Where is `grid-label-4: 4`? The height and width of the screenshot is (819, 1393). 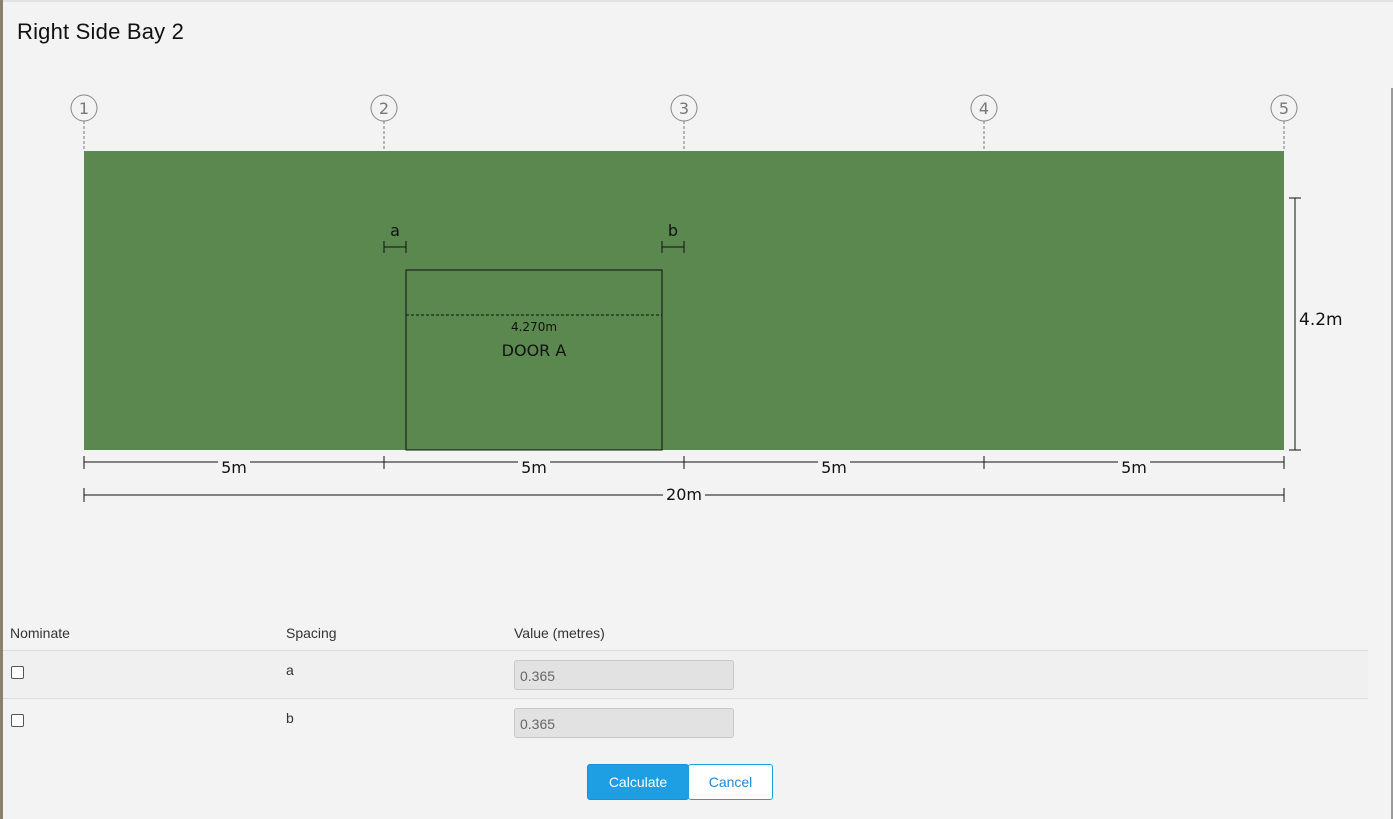 grid-label-4: 4 is located at coordinates (984, 108).